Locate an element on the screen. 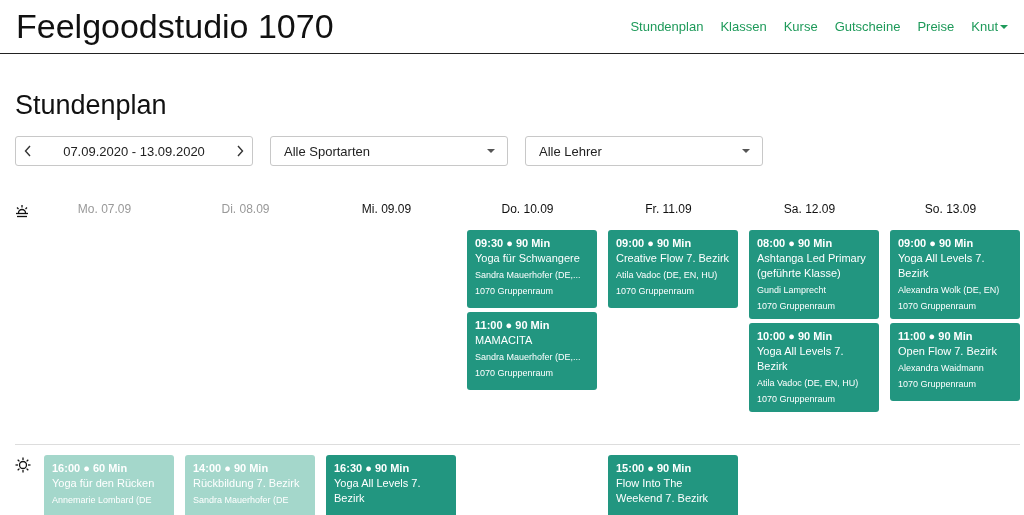 This screenshot has height=515, width=1024. chevron-left-icon is located at coordinates (28, 151).